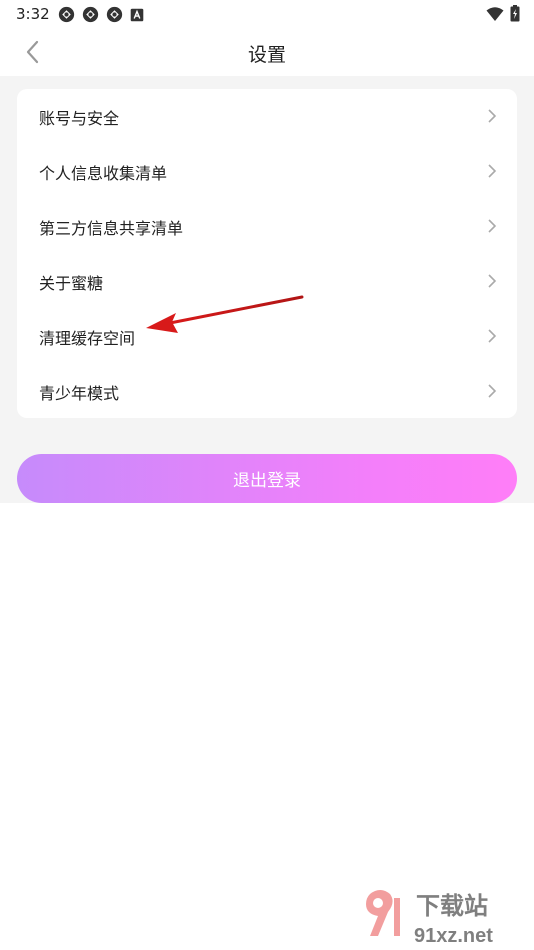 Image resolution: width=534 pixels, height=950 pixels. I want to click on watermark-logo: 下载站 91xz.net, so click(429, 918).